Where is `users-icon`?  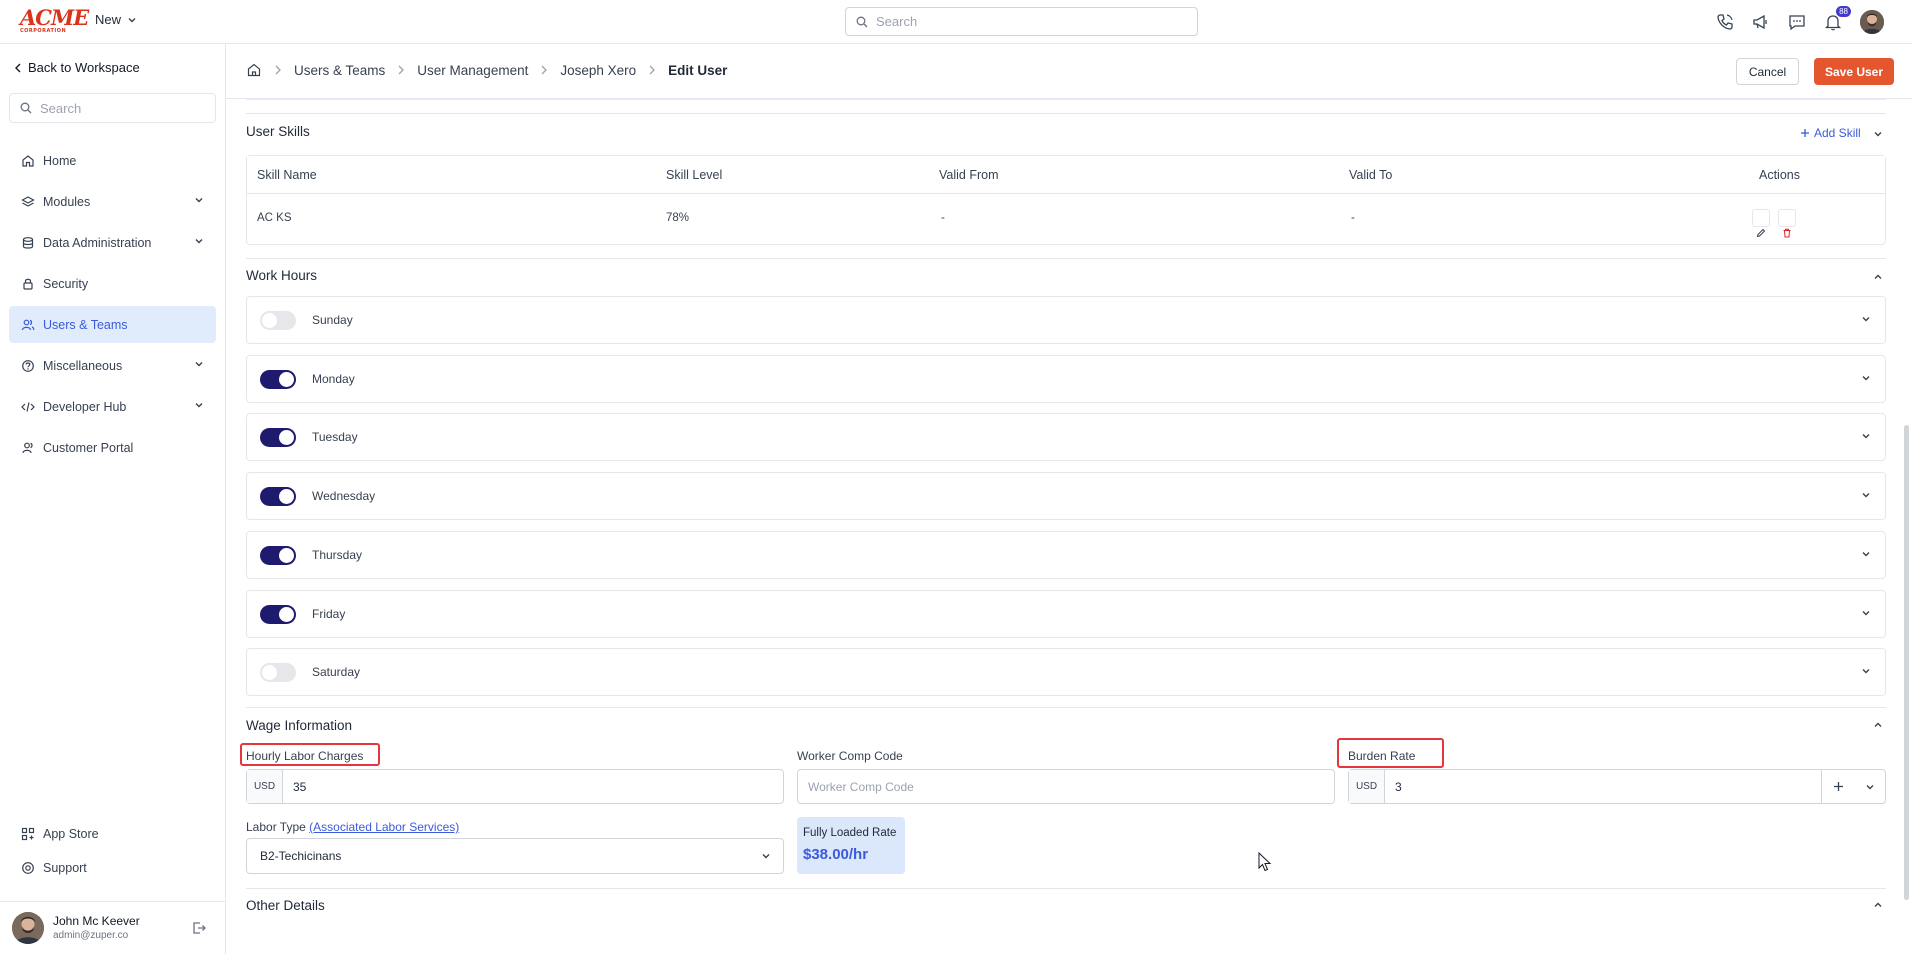
users-icon is located at coordinates (28, 325).